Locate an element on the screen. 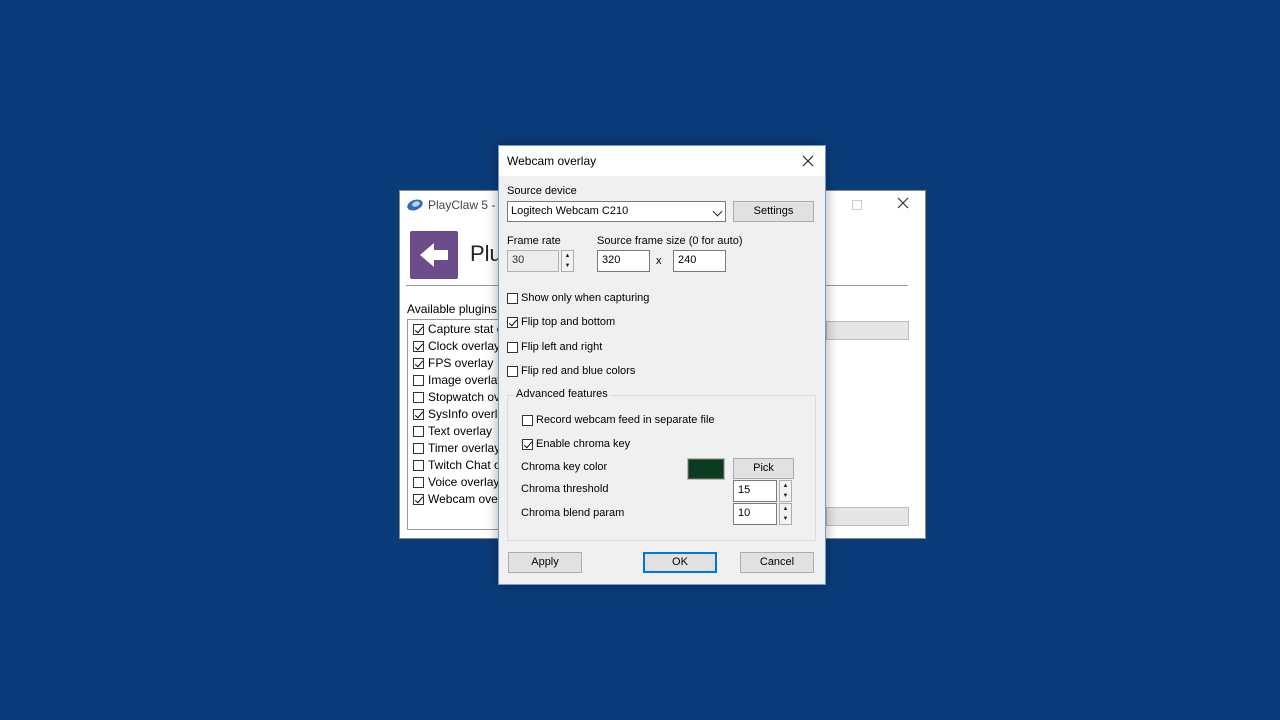 This screenshot has height=720, width=1280. plugin-list-item: Image overlay is located at coordinates (458, 380).